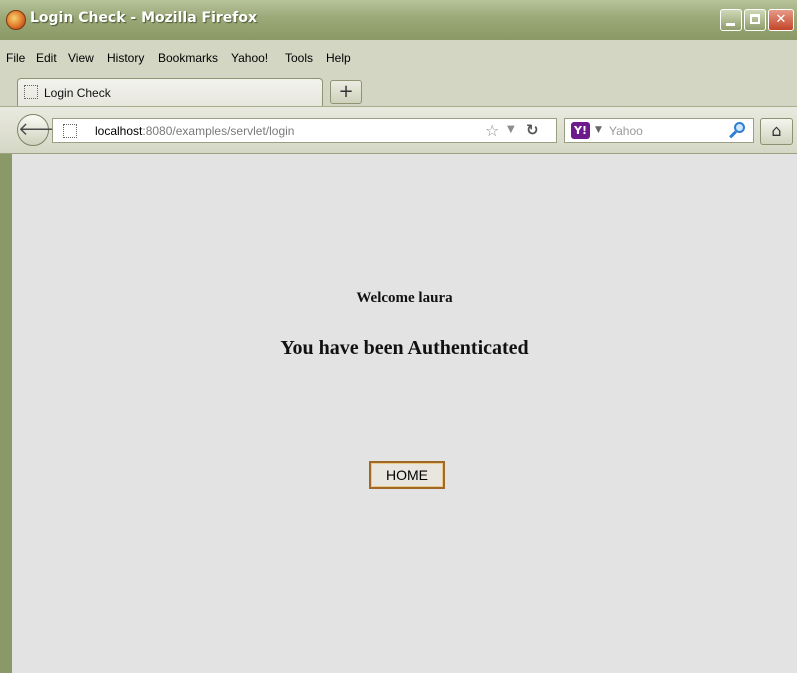 The height and width of the screenshot is (673, 797). What do you see at coordinates (170, 92) in the screenshot?
I see `tab-login-check: Login Check` at bounding box center [170, 92].